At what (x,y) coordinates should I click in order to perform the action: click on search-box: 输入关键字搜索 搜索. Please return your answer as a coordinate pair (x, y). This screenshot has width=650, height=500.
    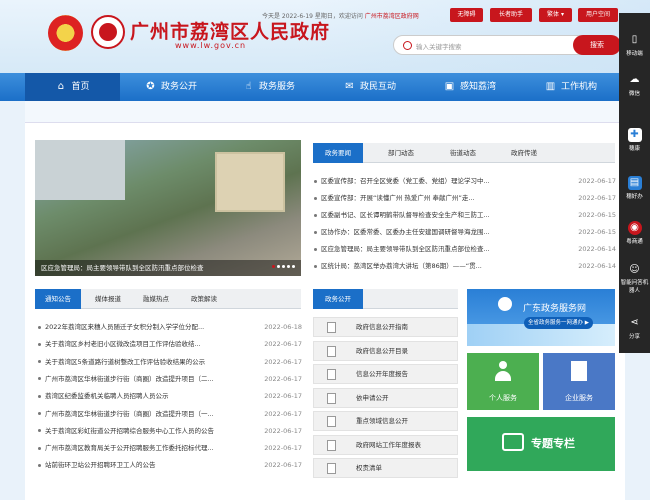
    Looking at the image, I should click on (507, 45).